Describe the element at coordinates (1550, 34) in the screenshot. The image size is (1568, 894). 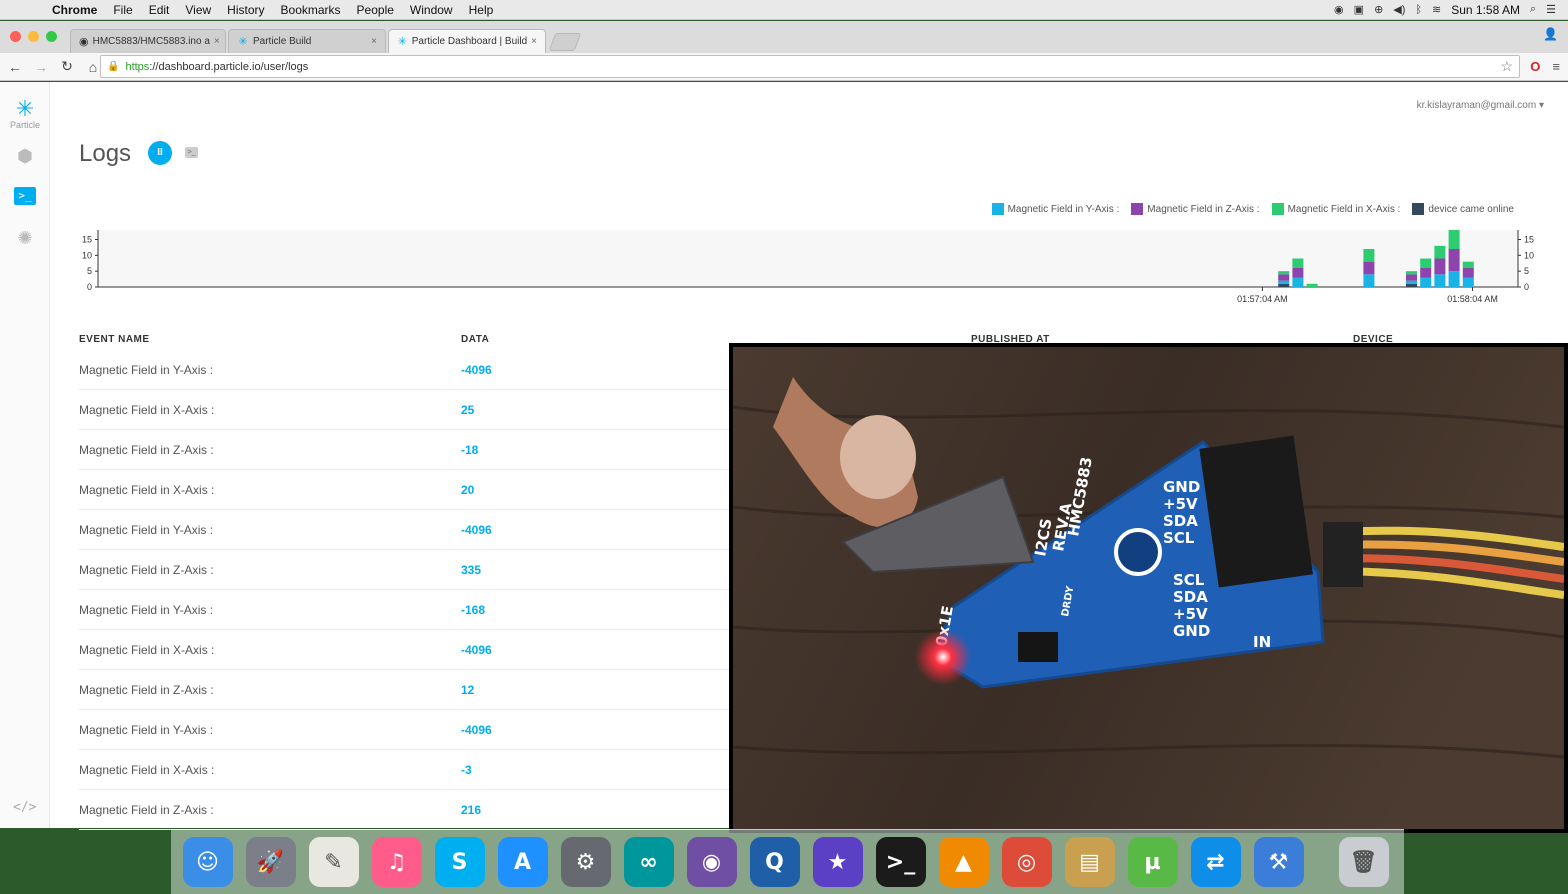
I see `profile-icon: 👤` at that location.